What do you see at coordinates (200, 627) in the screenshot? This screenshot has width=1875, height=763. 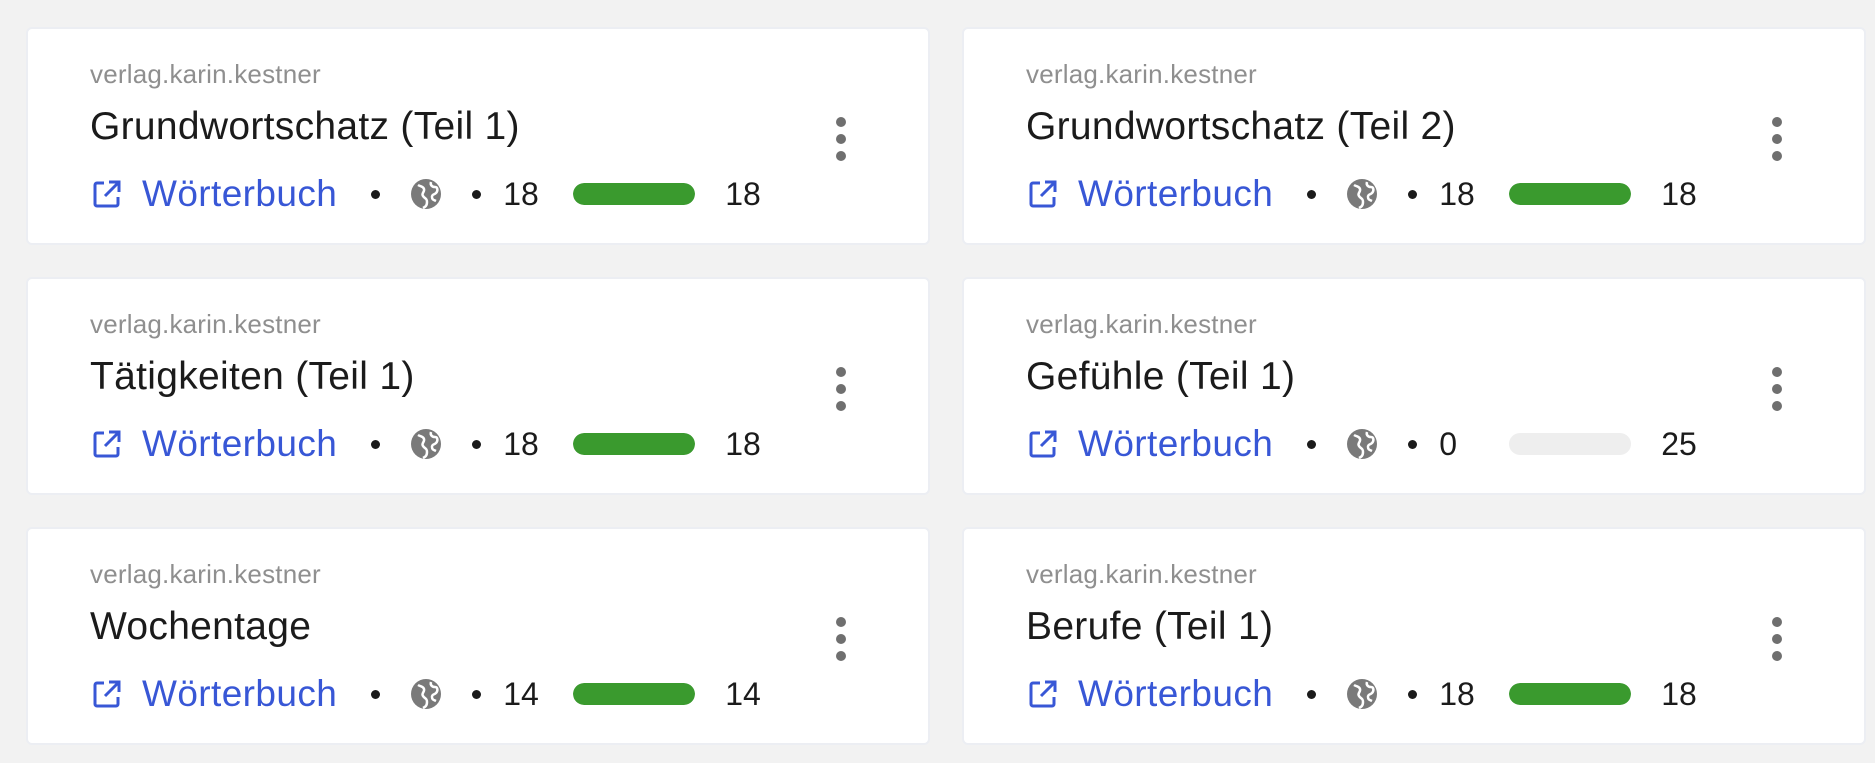 I see `card-title: Wochentage` at bounding box center [200, 627].